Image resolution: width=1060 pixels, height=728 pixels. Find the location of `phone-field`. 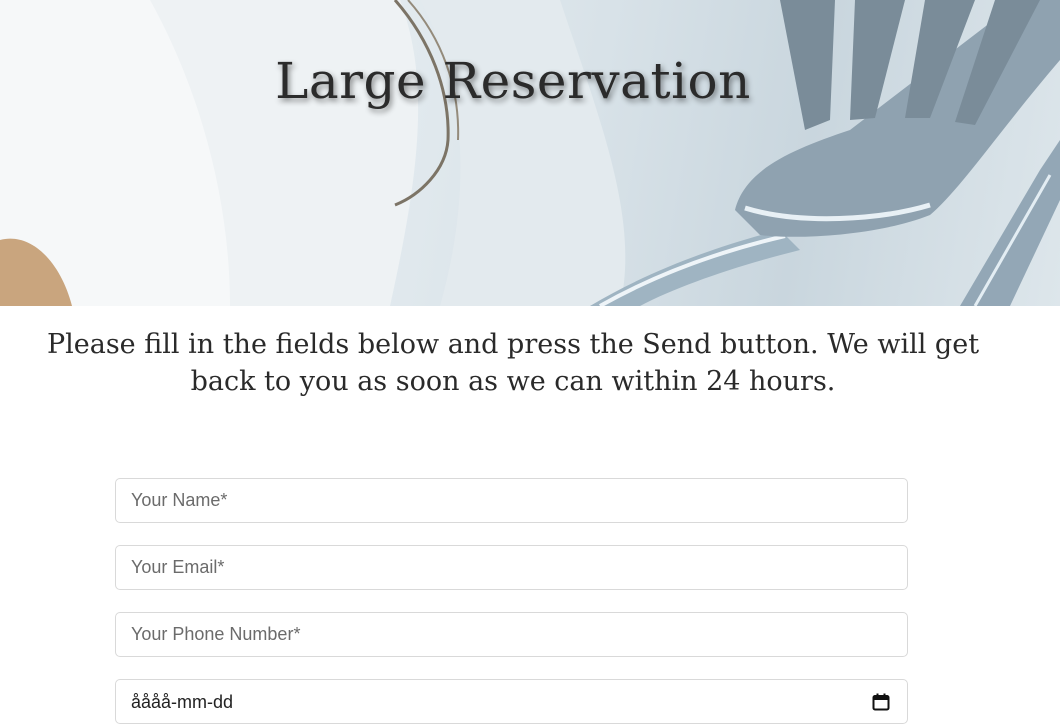

phone-field is located at coordinates (511, 634).